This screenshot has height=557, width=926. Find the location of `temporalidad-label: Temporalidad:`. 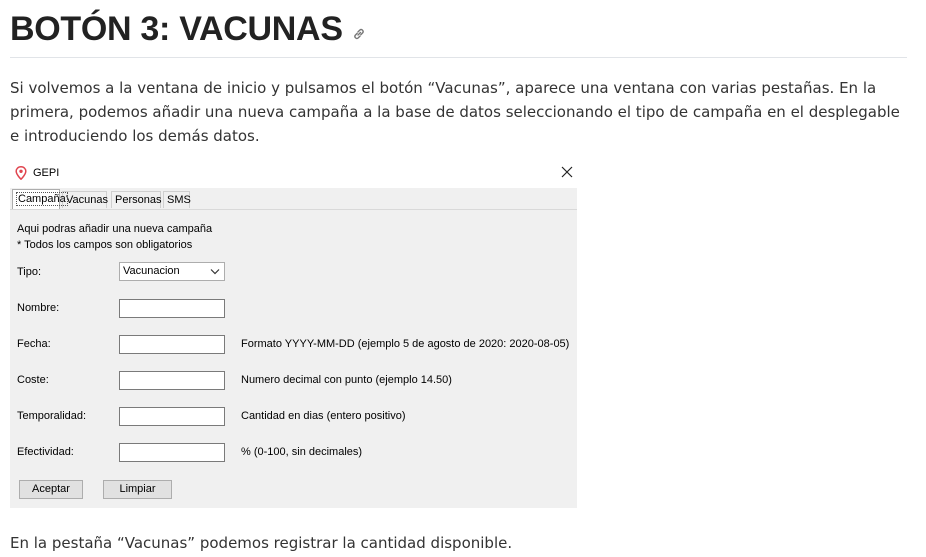

temporalidad-label: Temporalidad: is located at coordinates (52, 416).